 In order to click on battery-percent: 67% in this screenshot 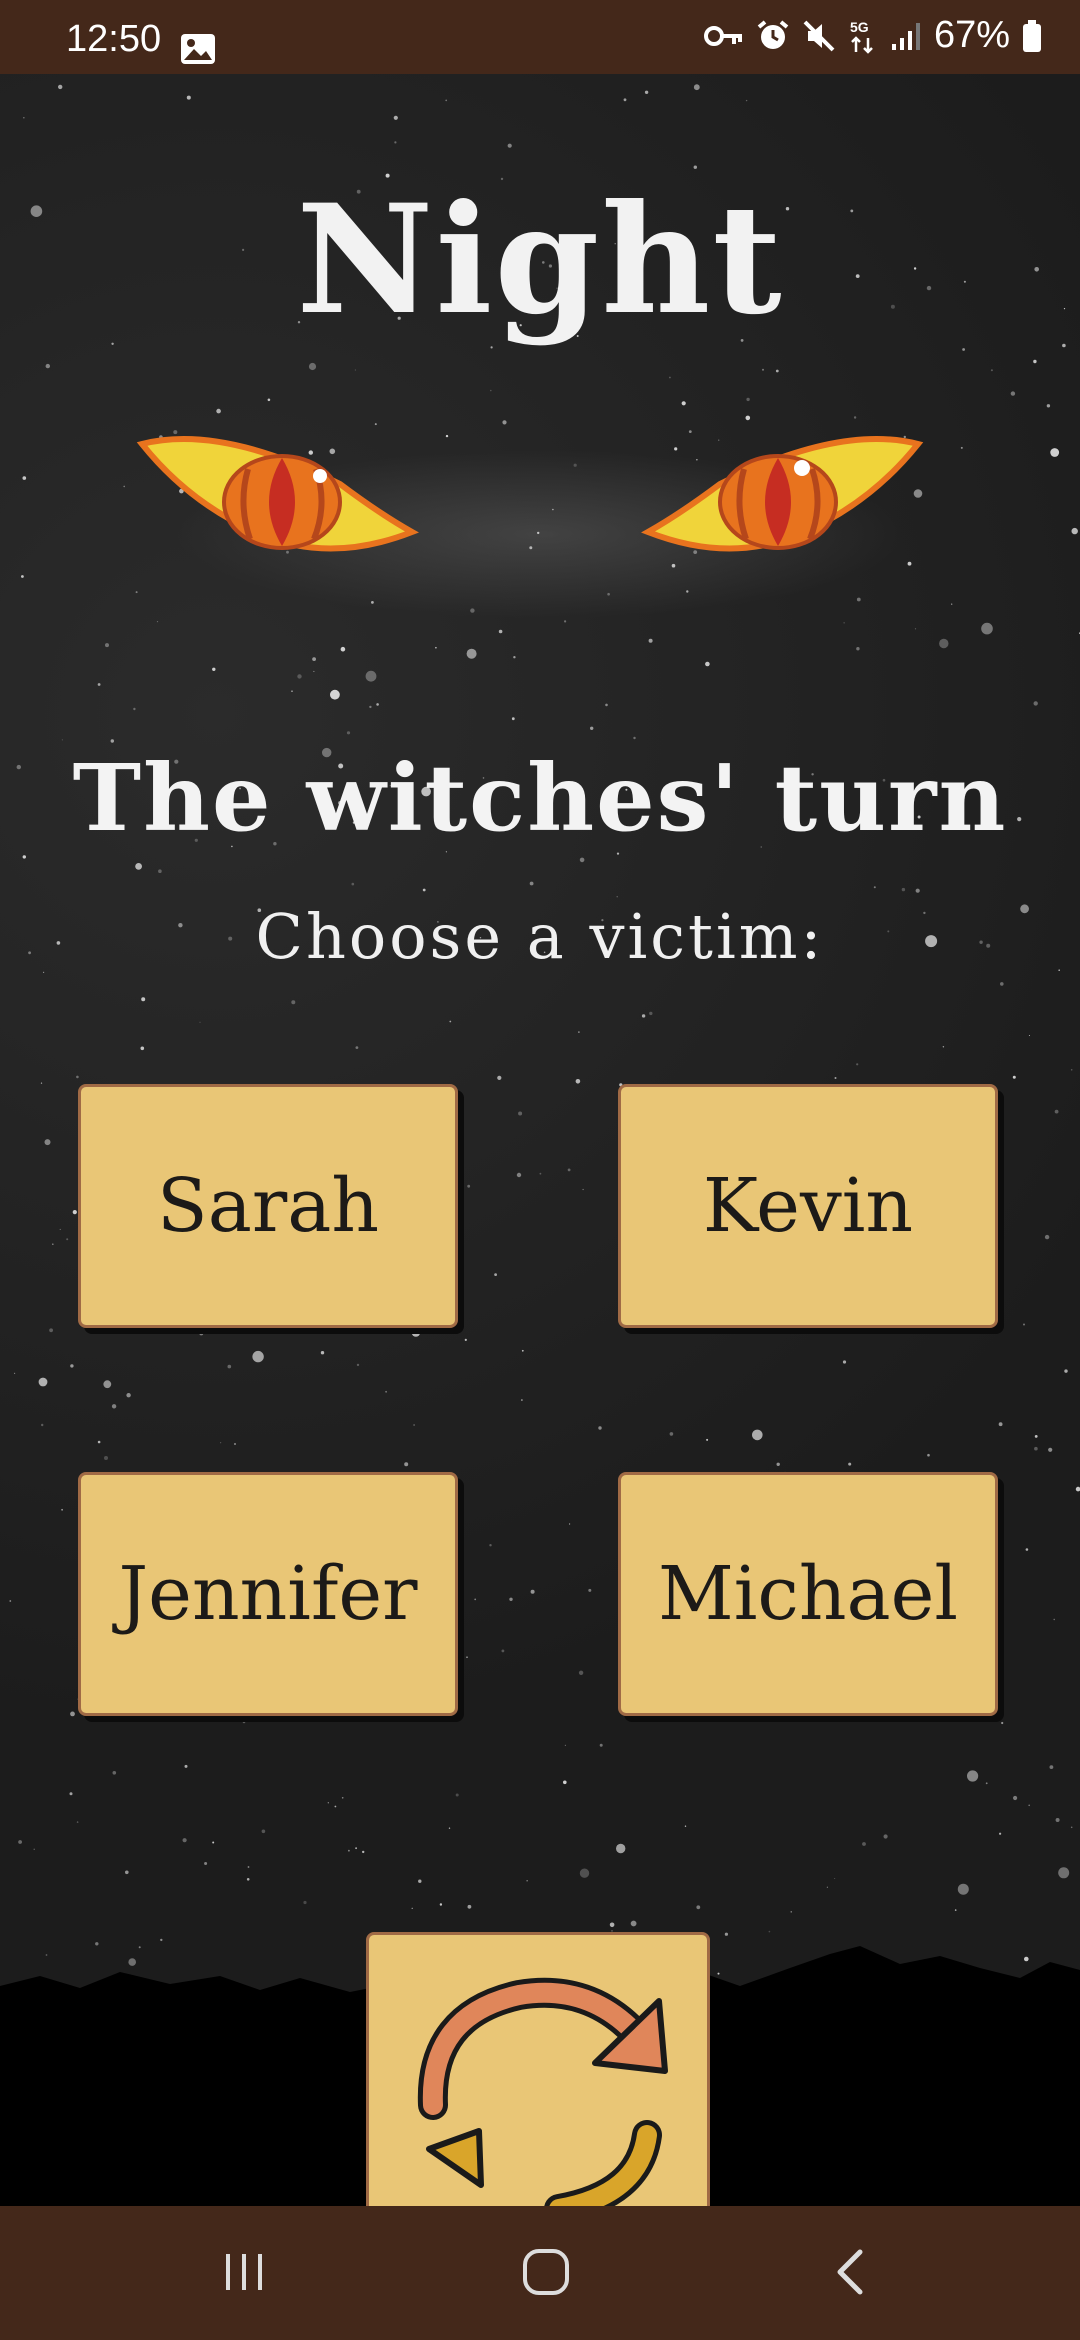, I will do `click(971, 35)`.